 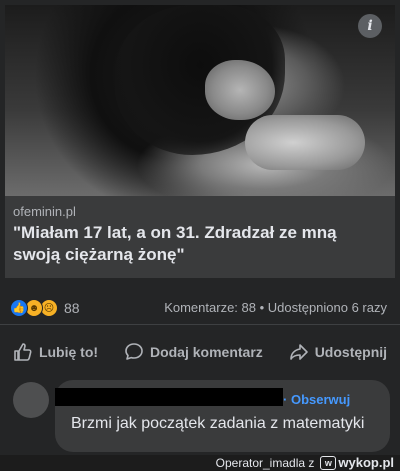 What do you see at coordinates (206, 352) in the screenshot?
I see `comment-button-label: Dodaj komentarz` at bounding box center [206, 352].